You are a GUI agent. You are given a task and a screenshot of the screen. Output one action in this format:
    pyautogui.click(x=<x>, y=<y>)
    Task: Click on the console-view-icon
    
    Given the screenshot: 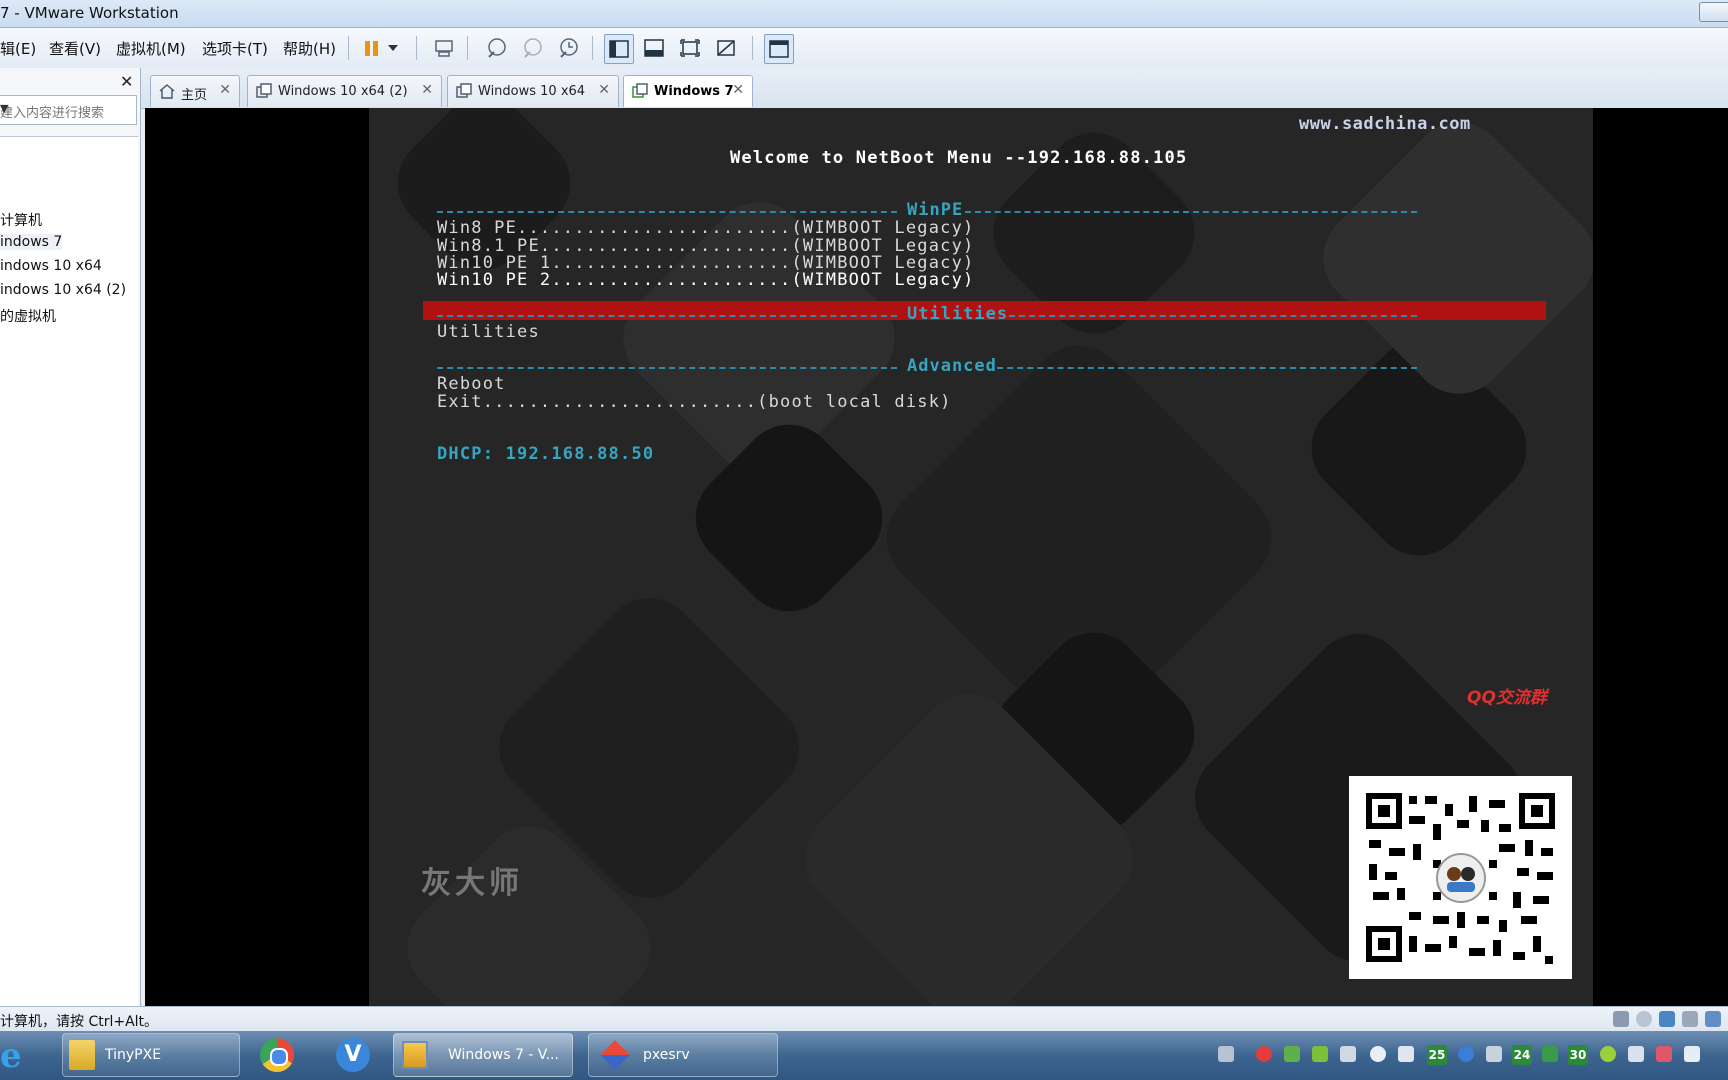 What is the action you would take?
    pyautogui.click(x=779, y=49)
    